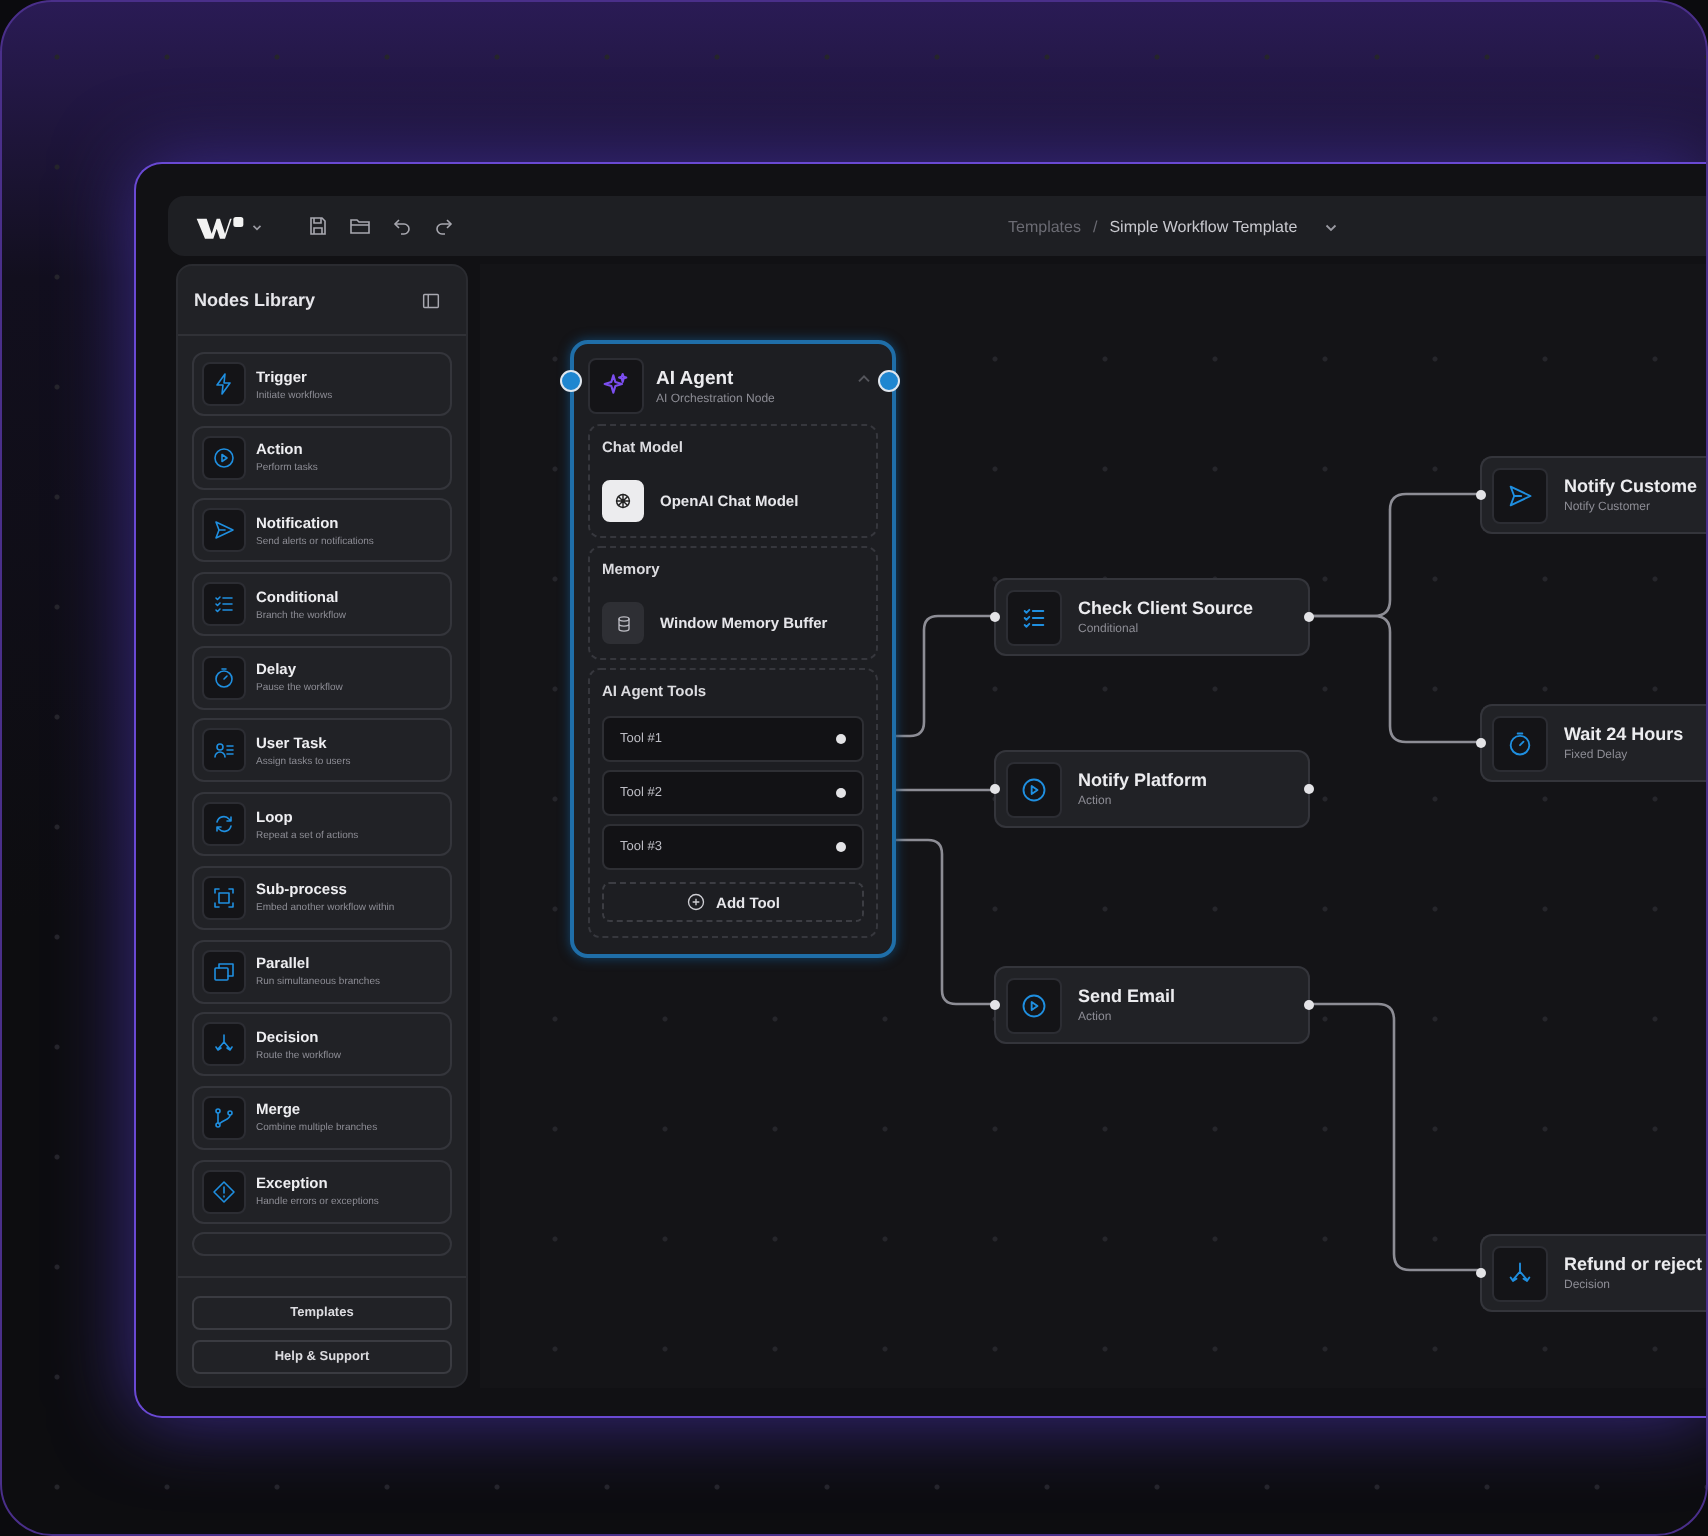 Image resolution: width=1708 pixels, height=1536 pixels. I want to click on warning-diamond-icon, so click(224, 1191).